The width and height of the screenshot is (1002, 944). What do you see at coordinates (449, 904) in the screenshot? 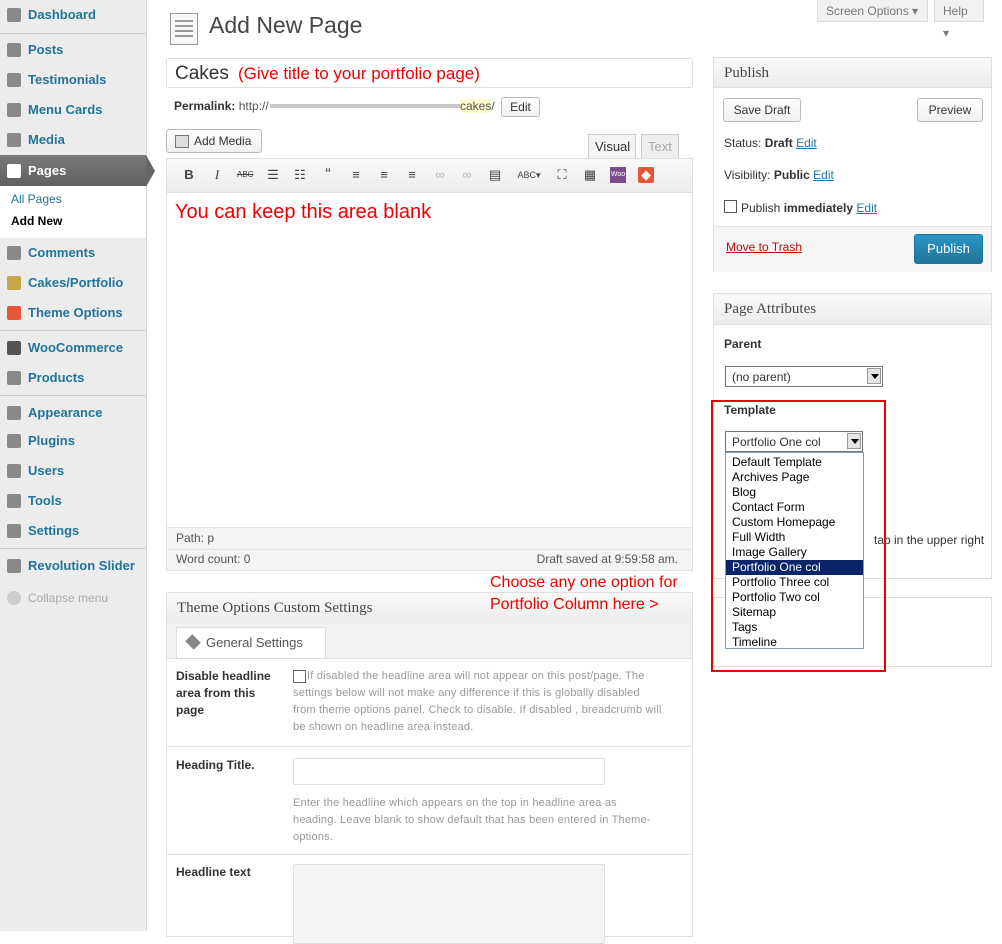
I see `headline-text-input` at bounding box center [449, 904].